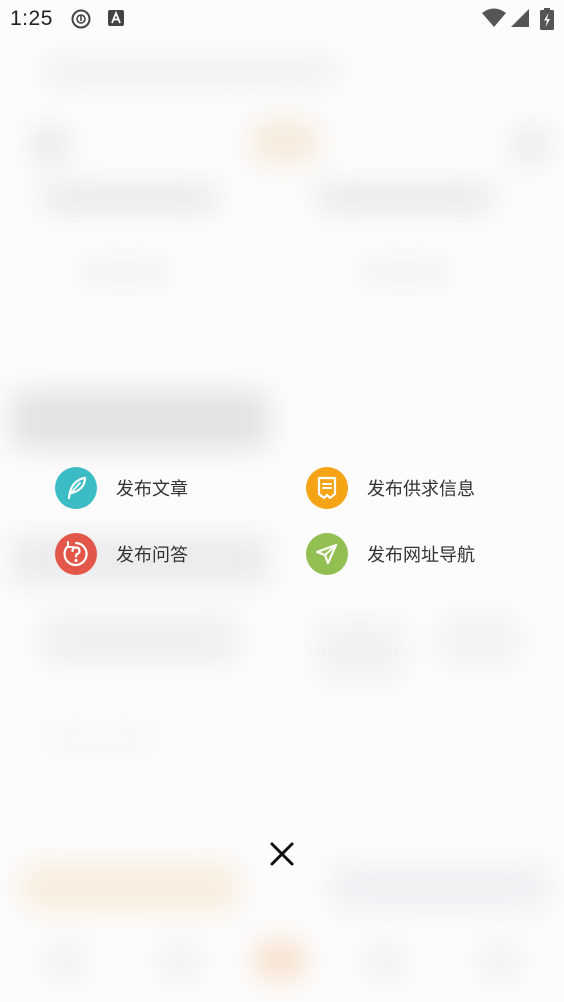 The width and height of the screenshot is (564, 1002). I want to click on question-icon, so click(76, 554).